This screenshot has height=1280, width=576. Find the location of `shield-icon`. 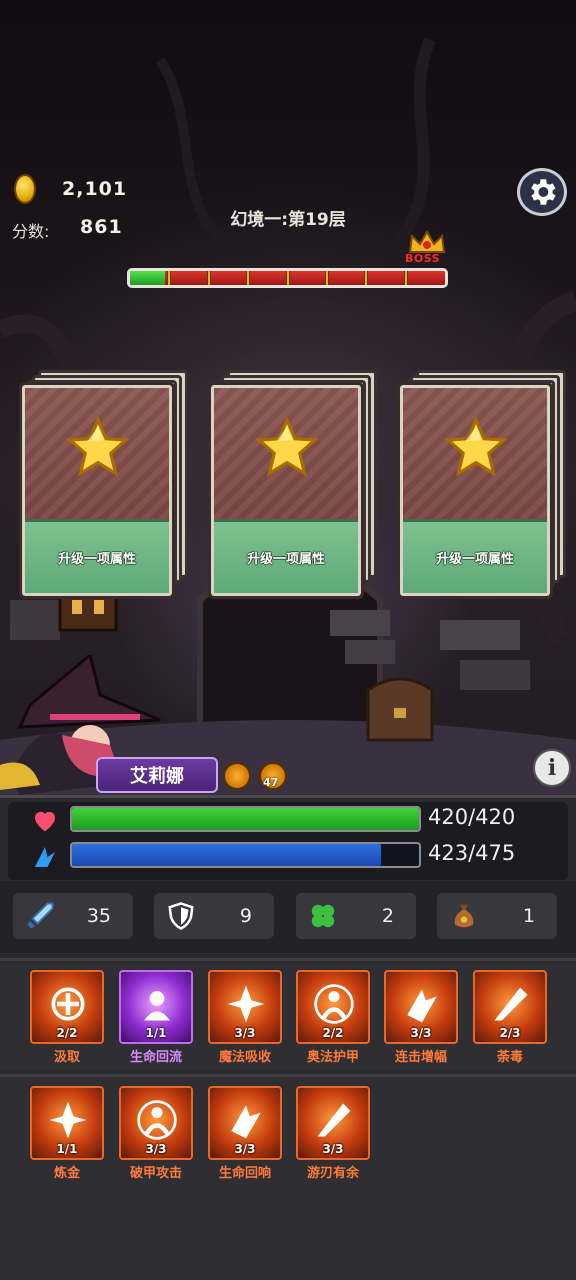

shield-icon is located at coordinates (181, 916).